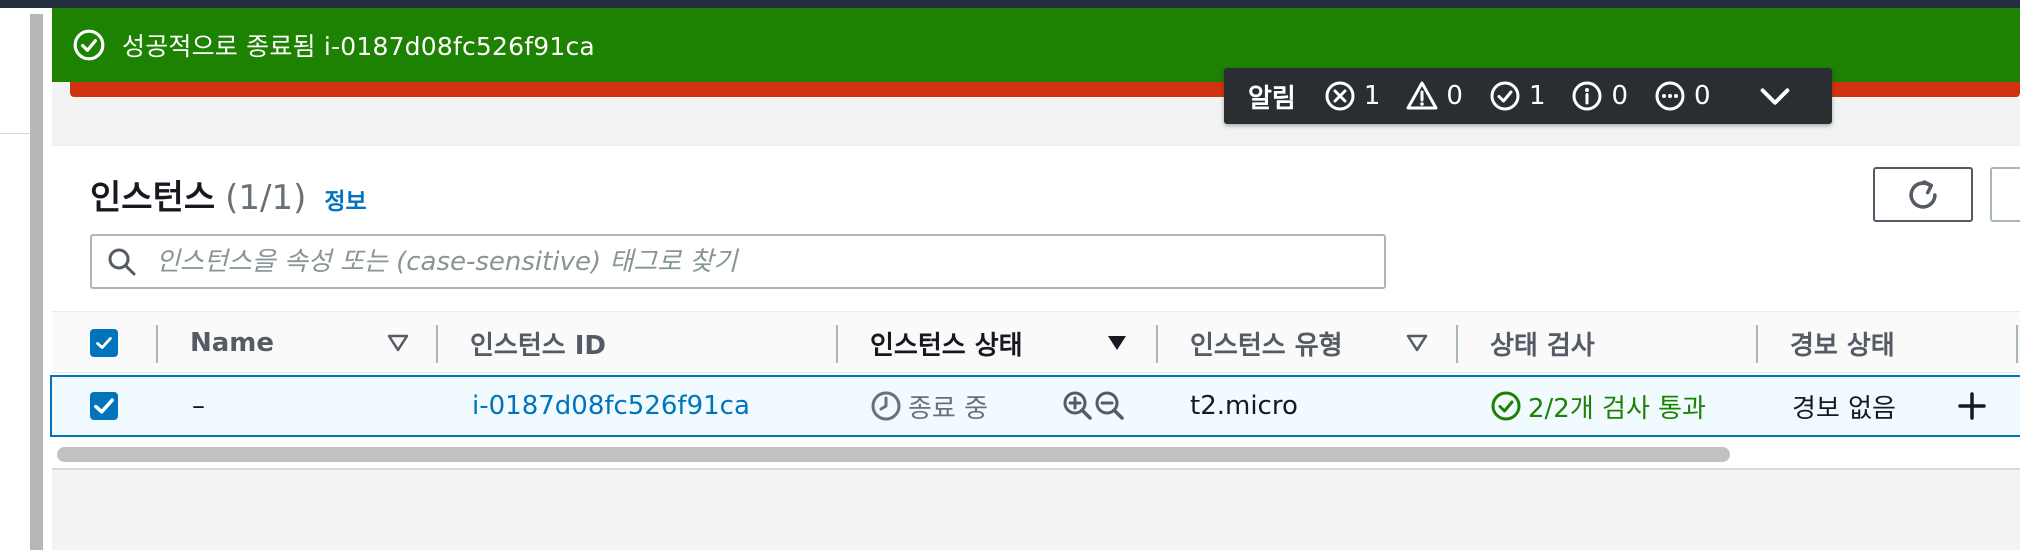 This screenshot has height=550, width=2020. I want to click on top-navigation-bar, so click(1010, 4).